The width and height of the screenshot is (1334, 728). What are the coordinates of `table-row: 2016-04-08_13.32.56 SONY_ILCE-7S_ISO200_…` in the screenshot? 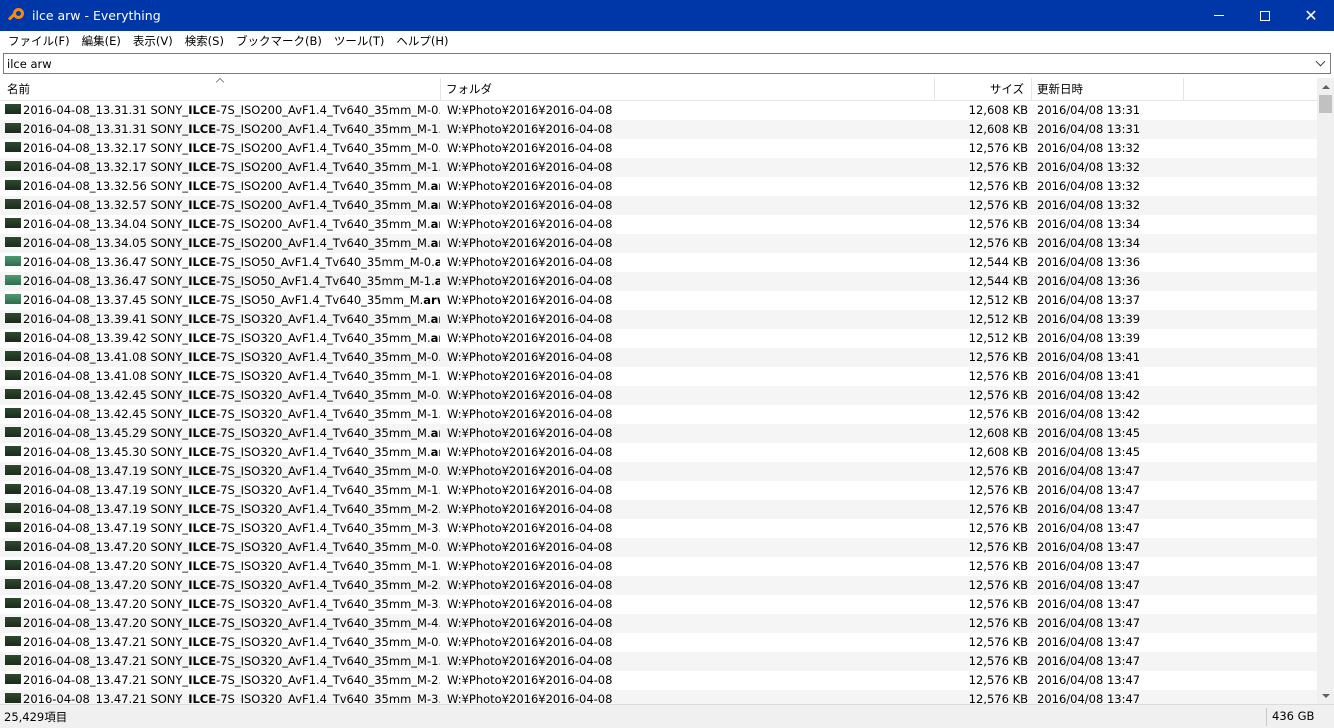 It's located at (658, 186).